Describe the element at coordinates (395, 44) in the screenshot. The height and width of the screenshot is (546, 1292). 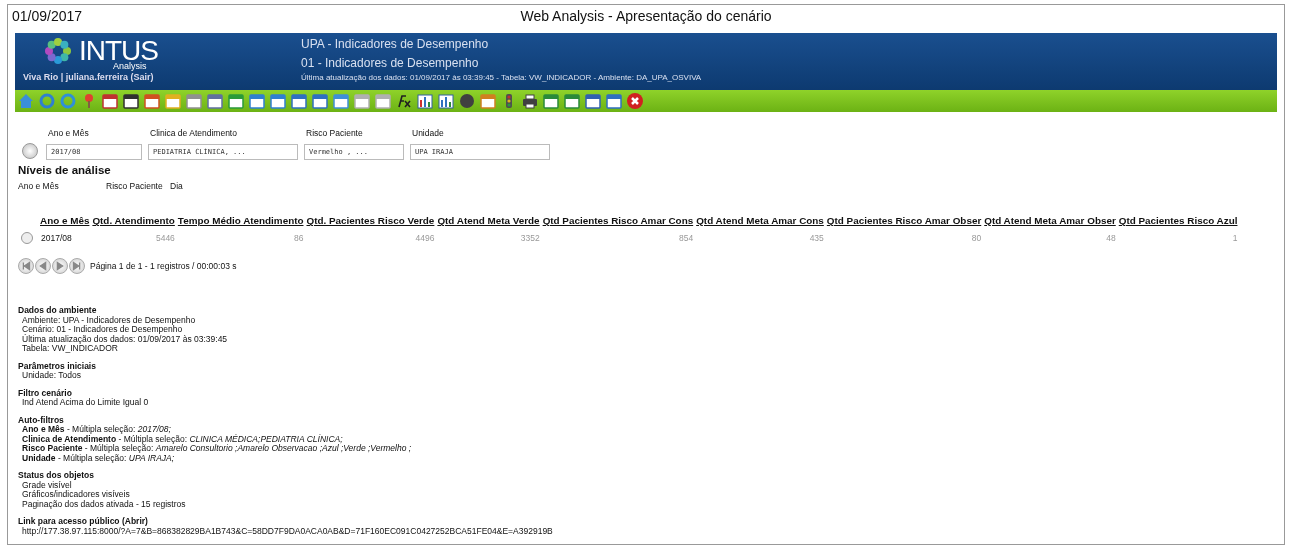
I see `environment-title: UPA - Indicadores de Desempenho` at that location.